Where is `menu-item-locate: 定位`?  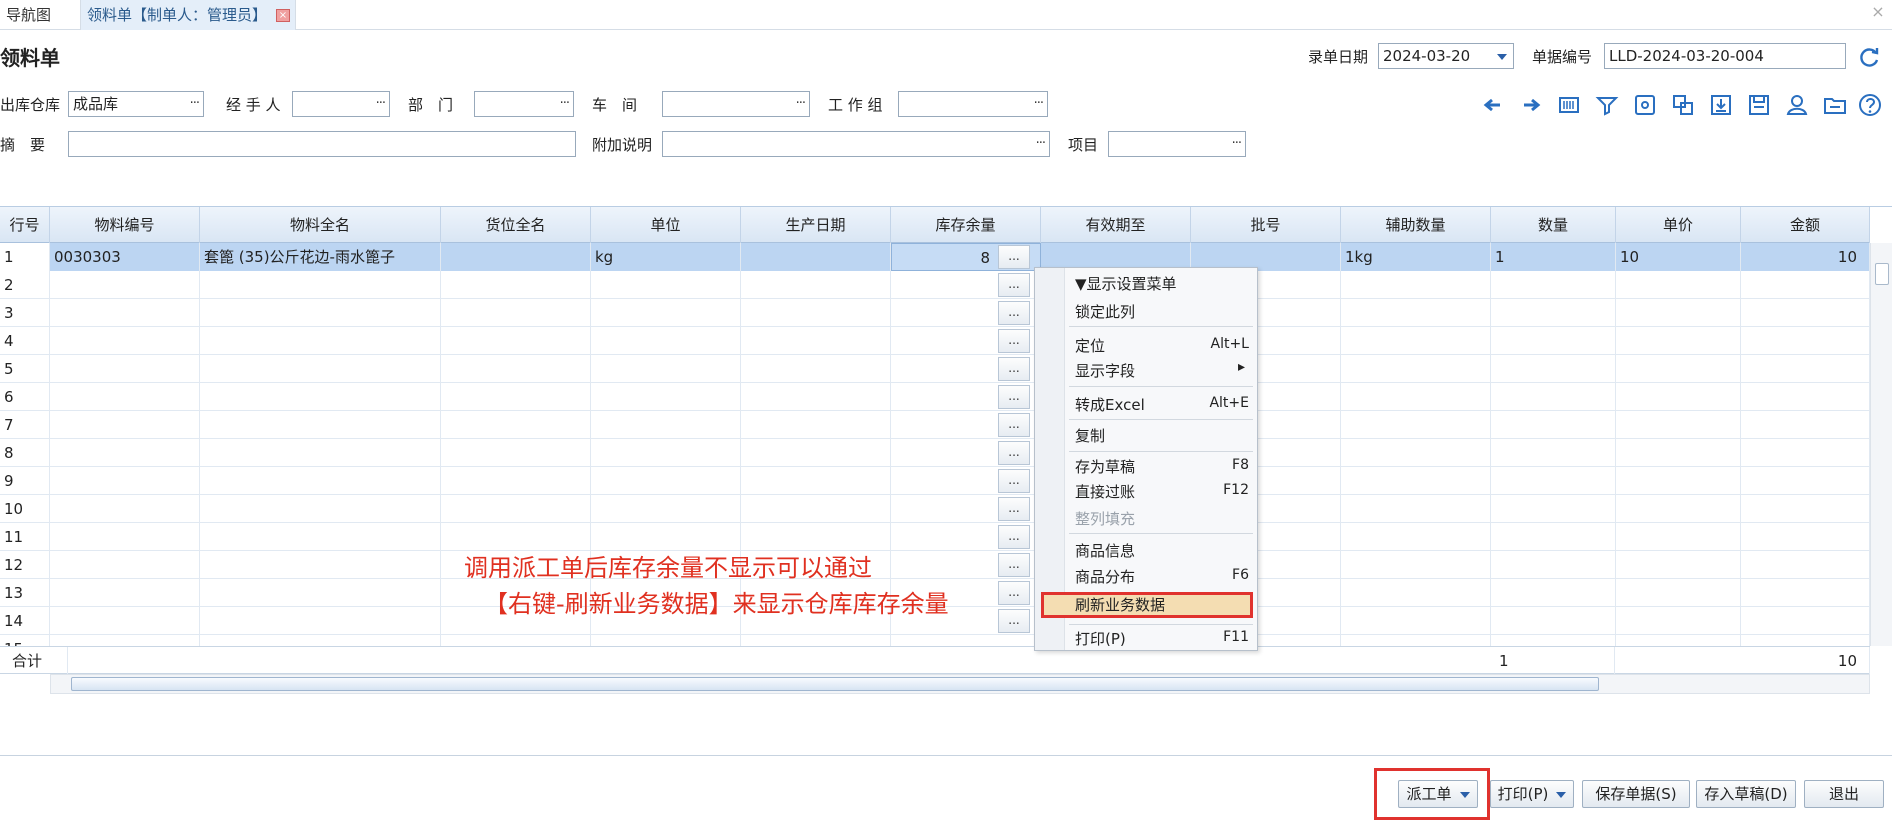 menu-item-locate: 定位 is located at coordinates (1090, 345).